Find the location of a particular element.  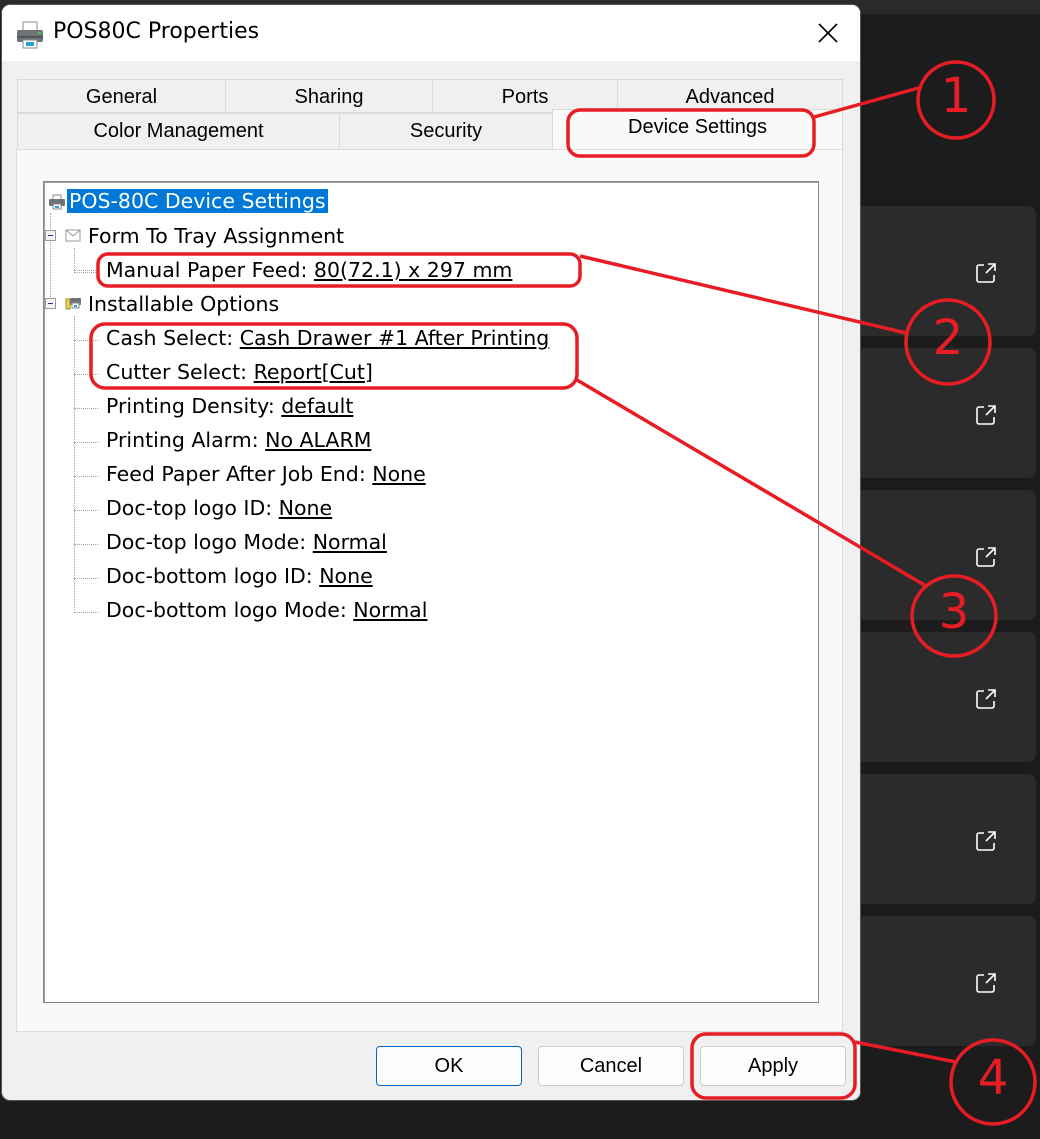

tree-setting-item: Printing Alarm: No ALARM is located at coordinates (238, 440).